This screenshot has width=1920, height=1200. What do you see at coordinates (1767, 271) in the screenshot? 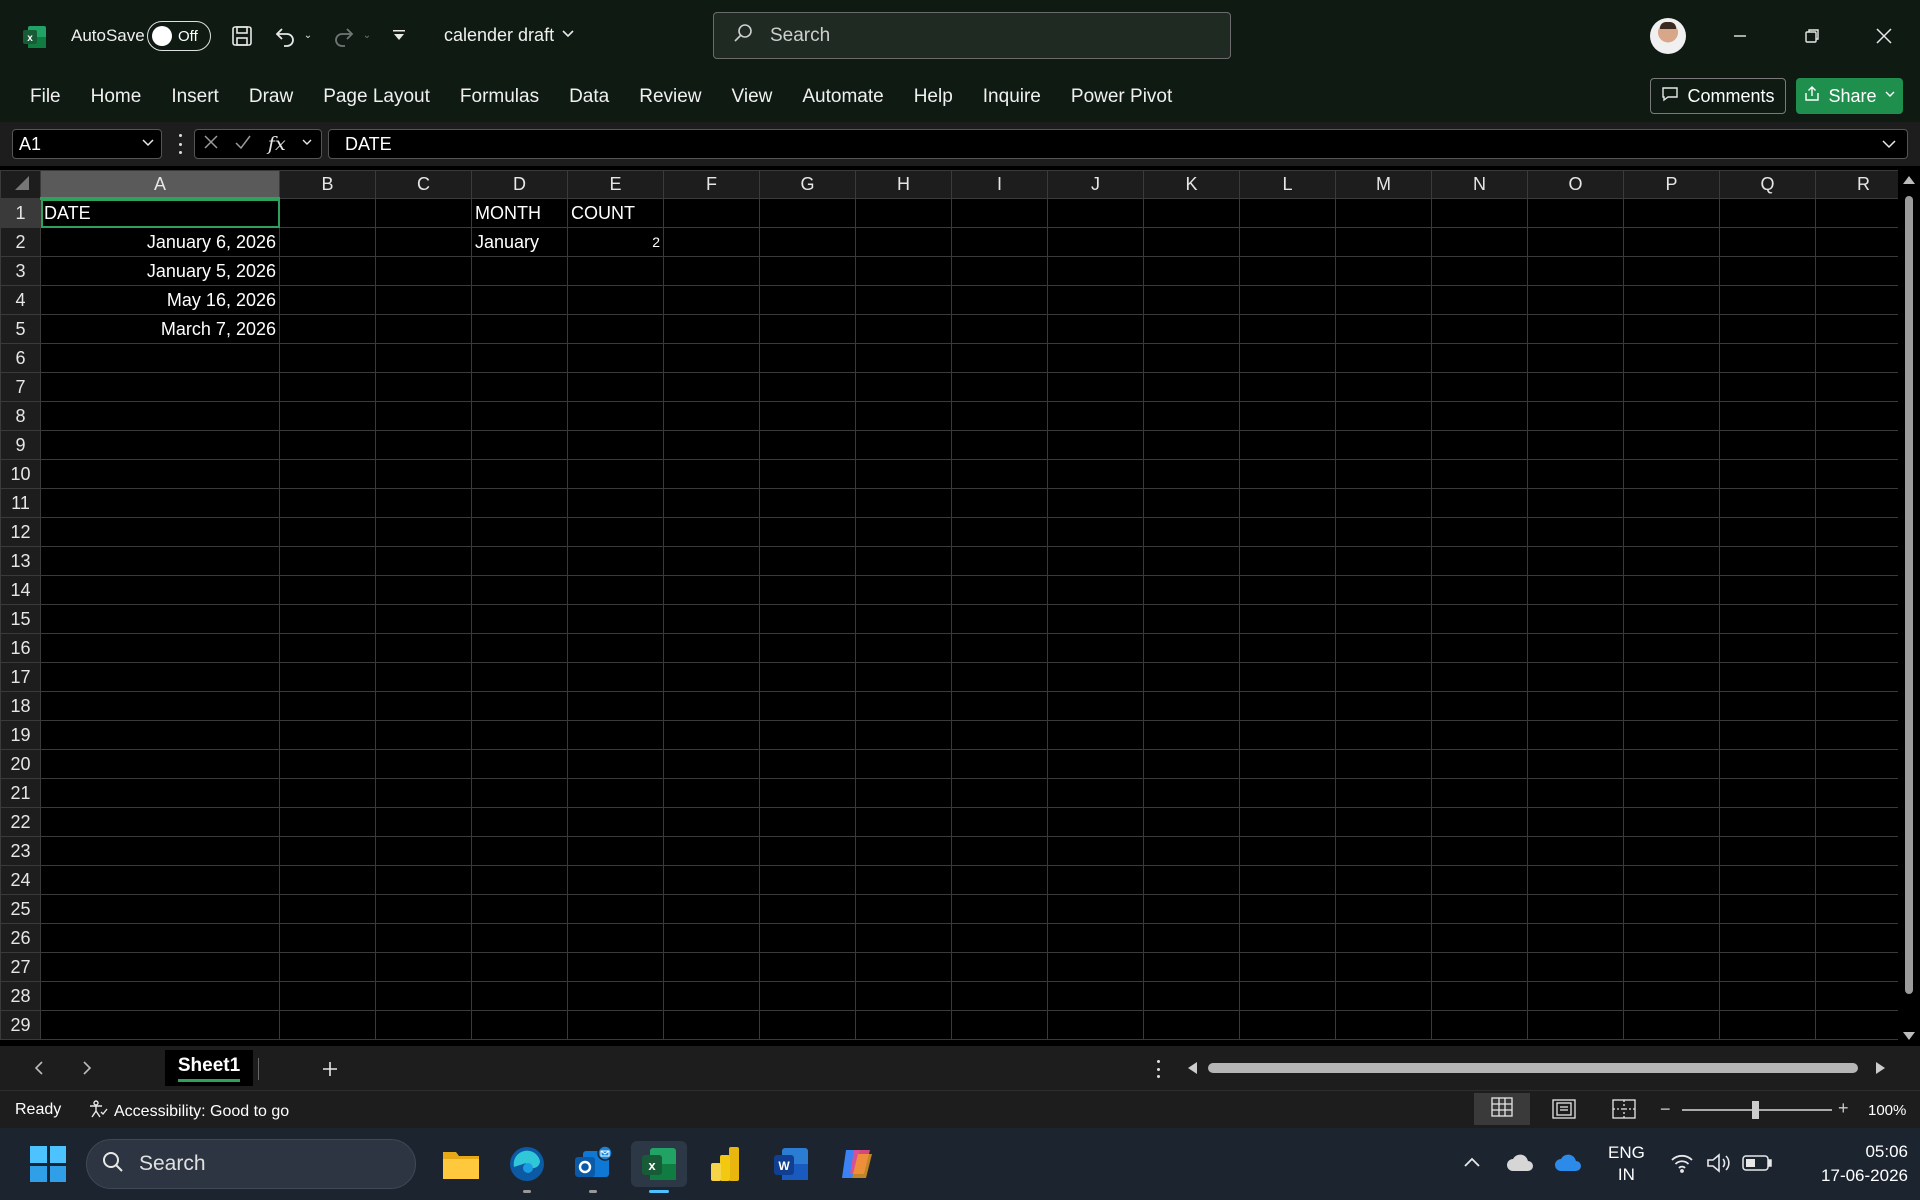
I see `cell-q3` at bounding box center [1767, 271].